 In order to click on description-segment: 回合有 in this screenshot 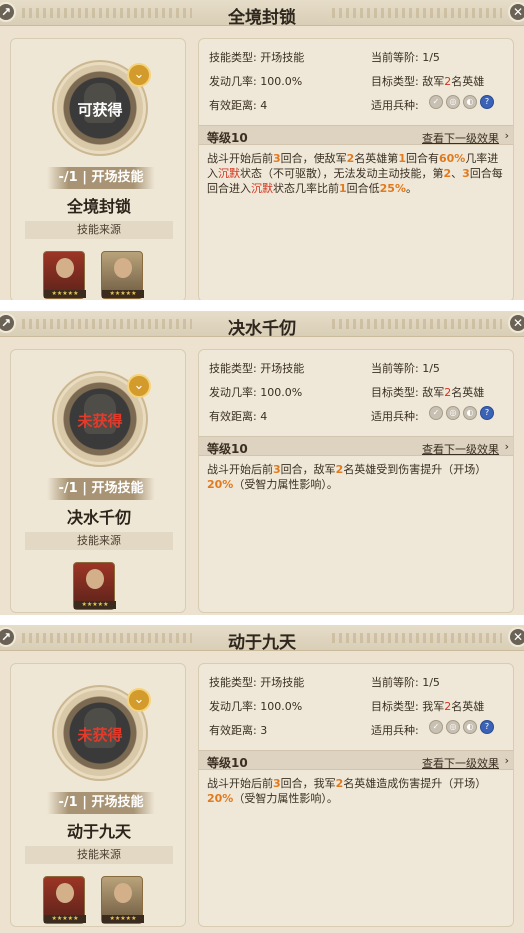, I will do `click(422, 158)`.